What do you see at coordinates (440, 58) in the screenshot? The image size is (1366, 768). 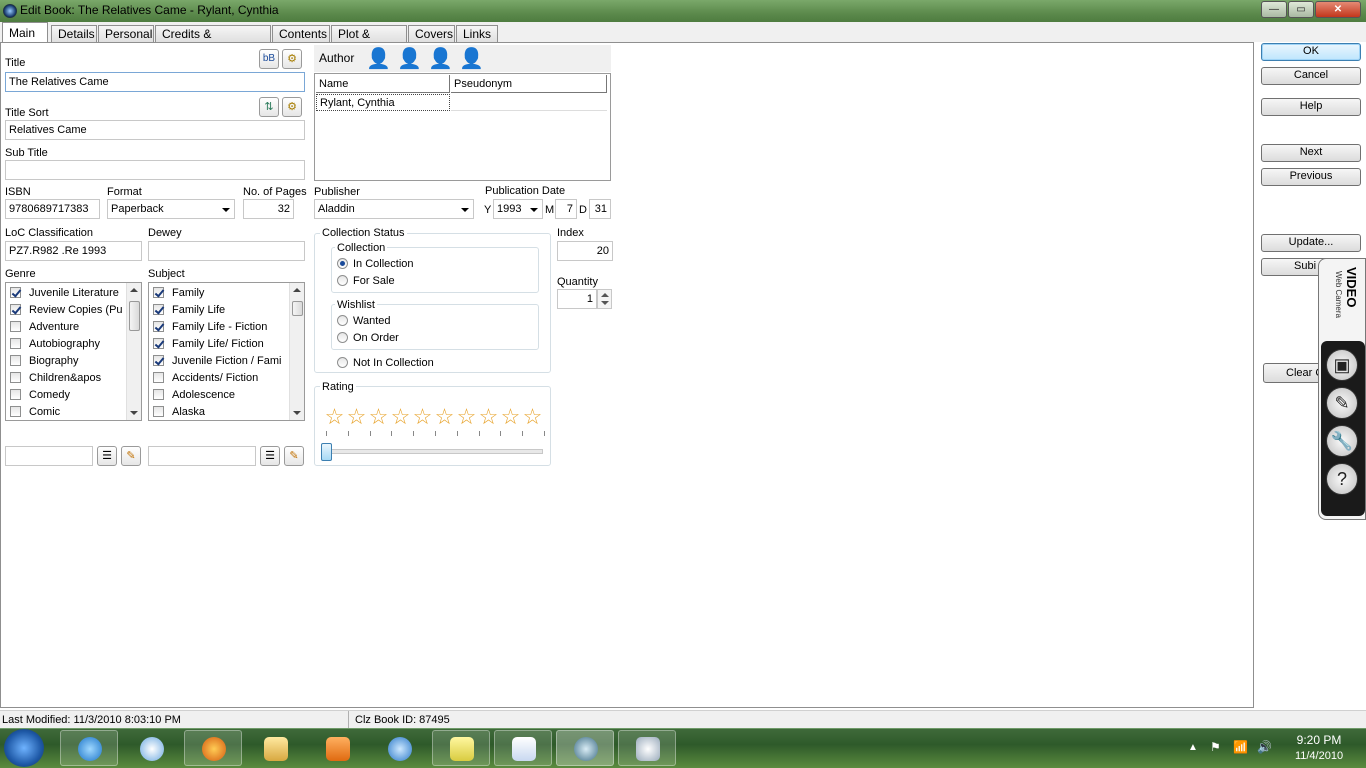 I see `edit-author-icon: 👤` at bounding box center [440, 58].